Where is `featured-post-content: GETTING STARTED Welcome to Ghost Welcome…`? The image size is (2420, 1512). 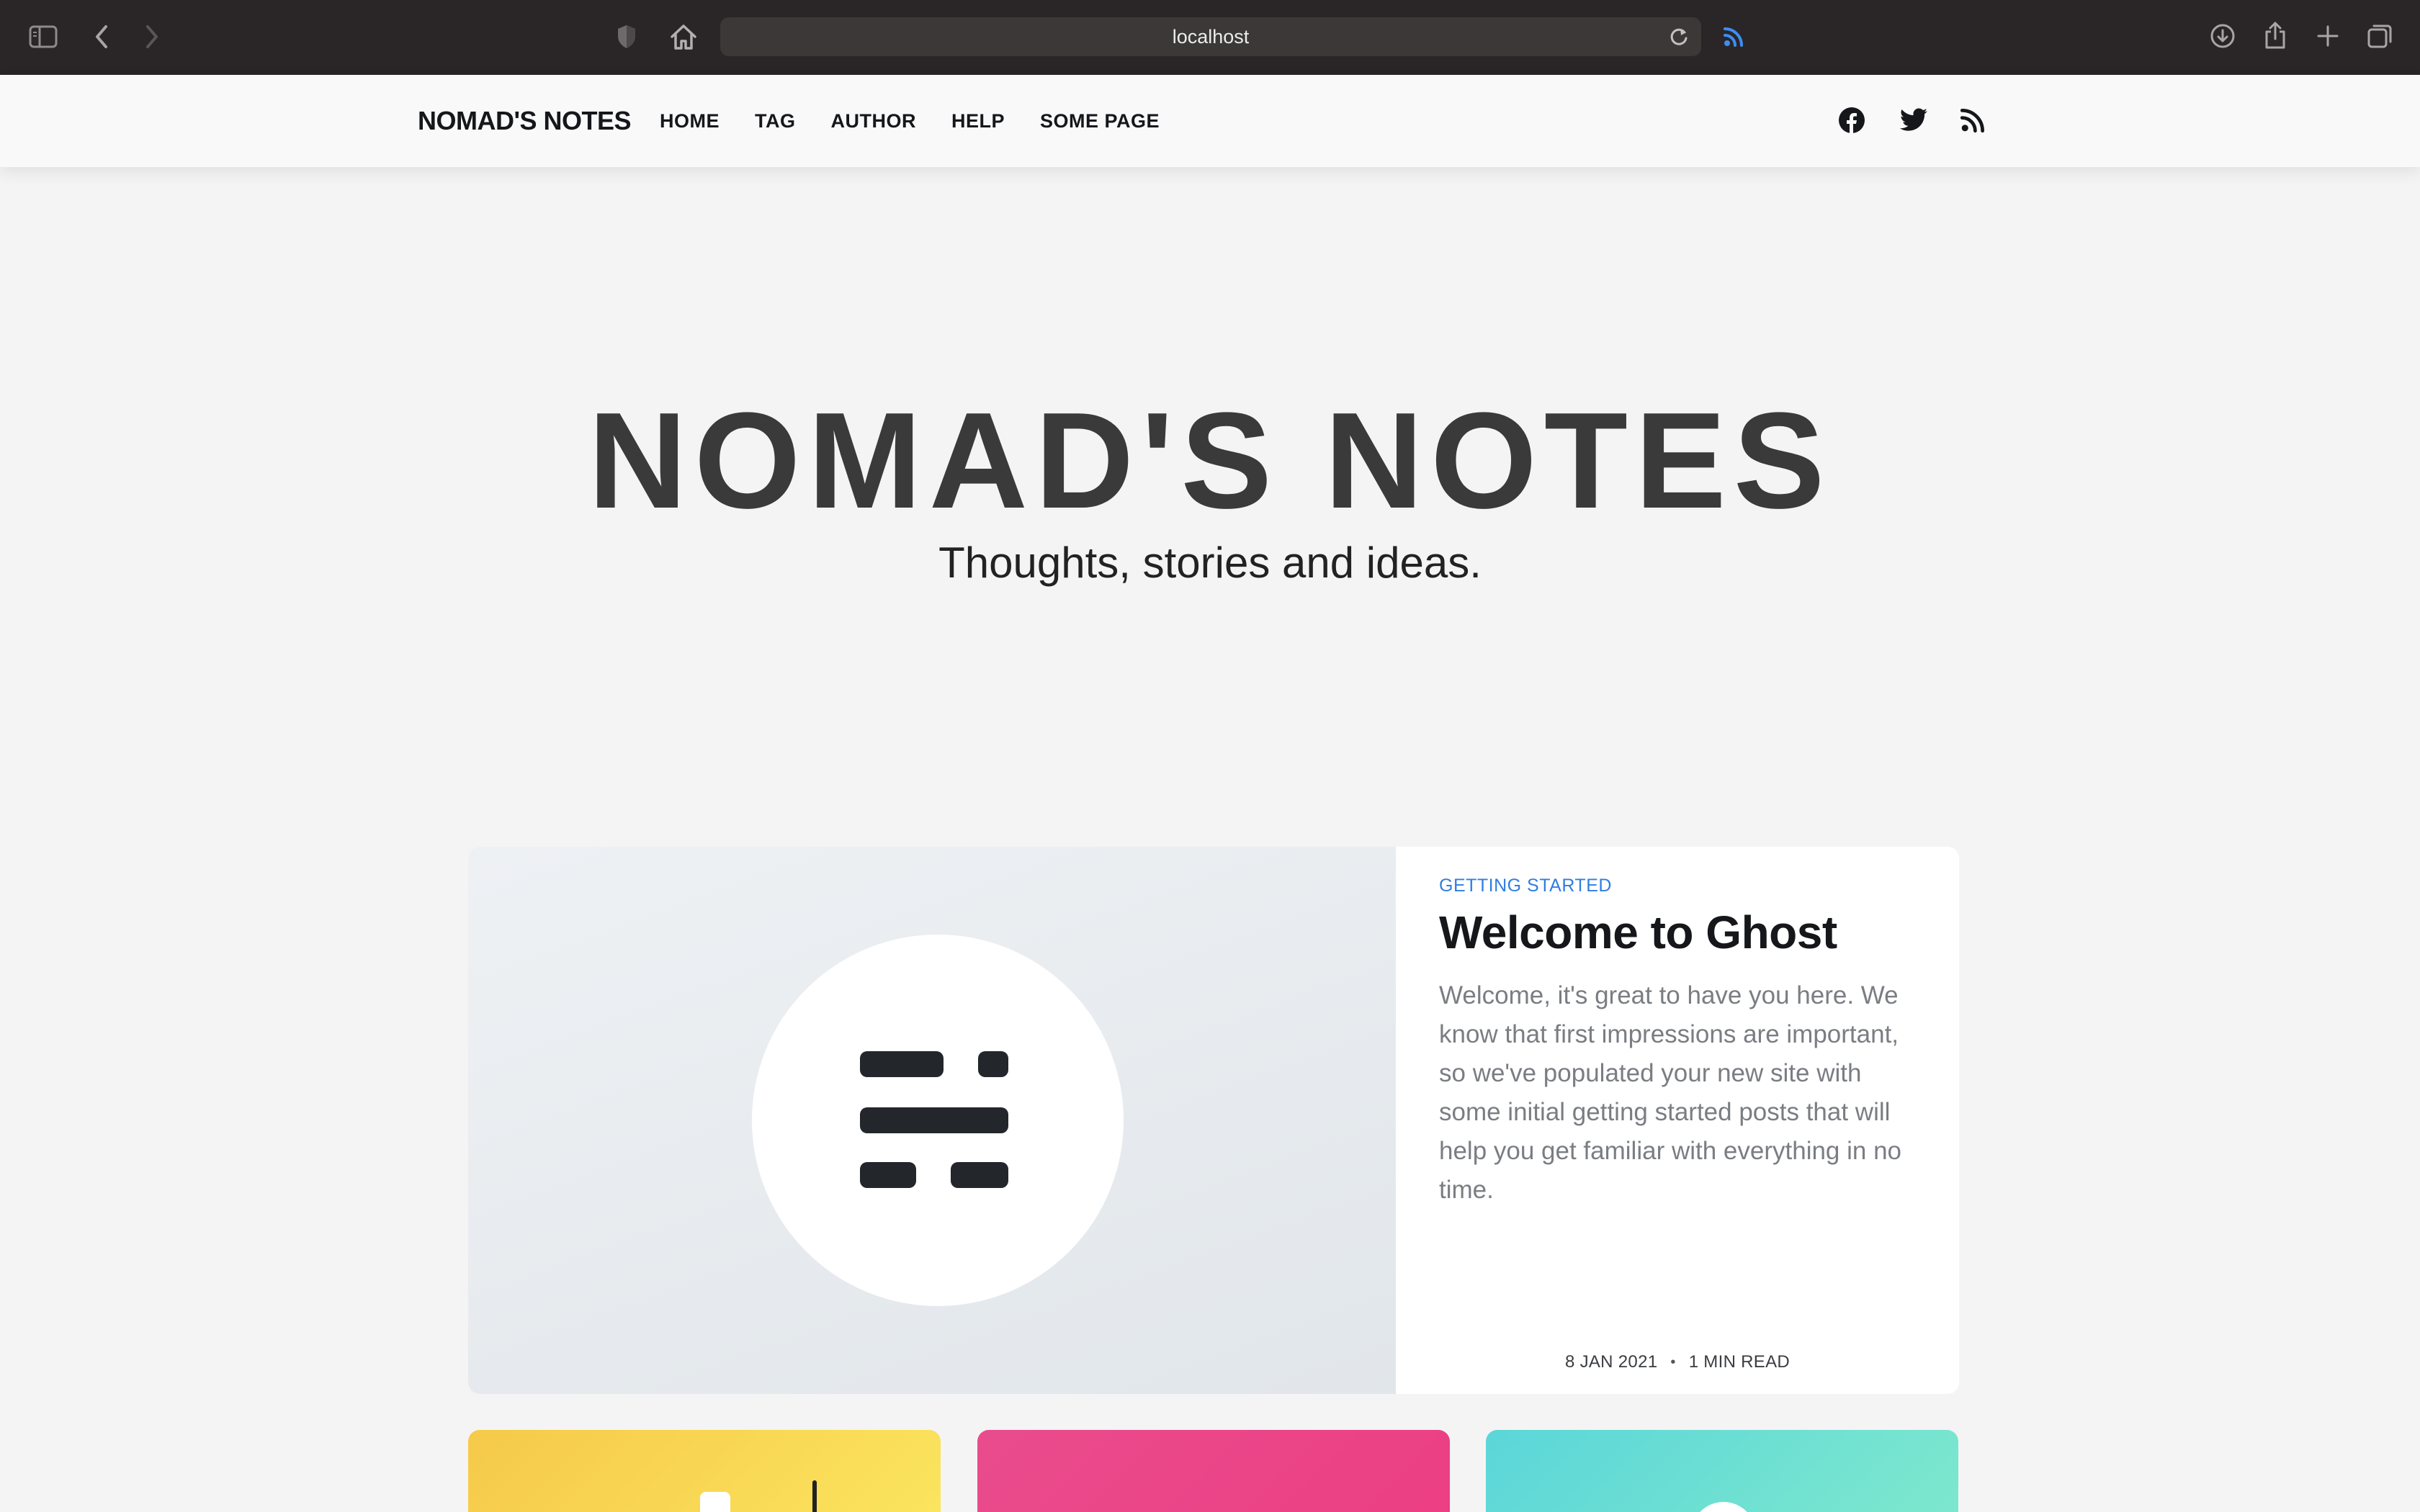
featured-post-content: GETTING STARTED Welcome to Ghost Welcome… is located at coordinates (1677, 1120).